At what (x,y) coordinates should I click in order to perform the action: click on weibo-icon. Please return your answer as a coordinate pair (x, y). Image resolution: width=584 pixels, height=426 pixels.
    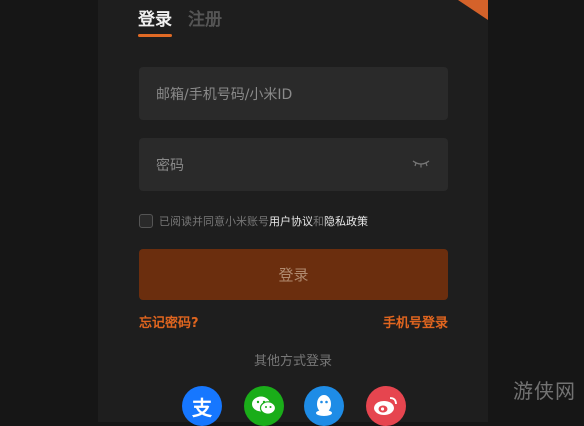
    Looking at the image, I should click on (385, 406).